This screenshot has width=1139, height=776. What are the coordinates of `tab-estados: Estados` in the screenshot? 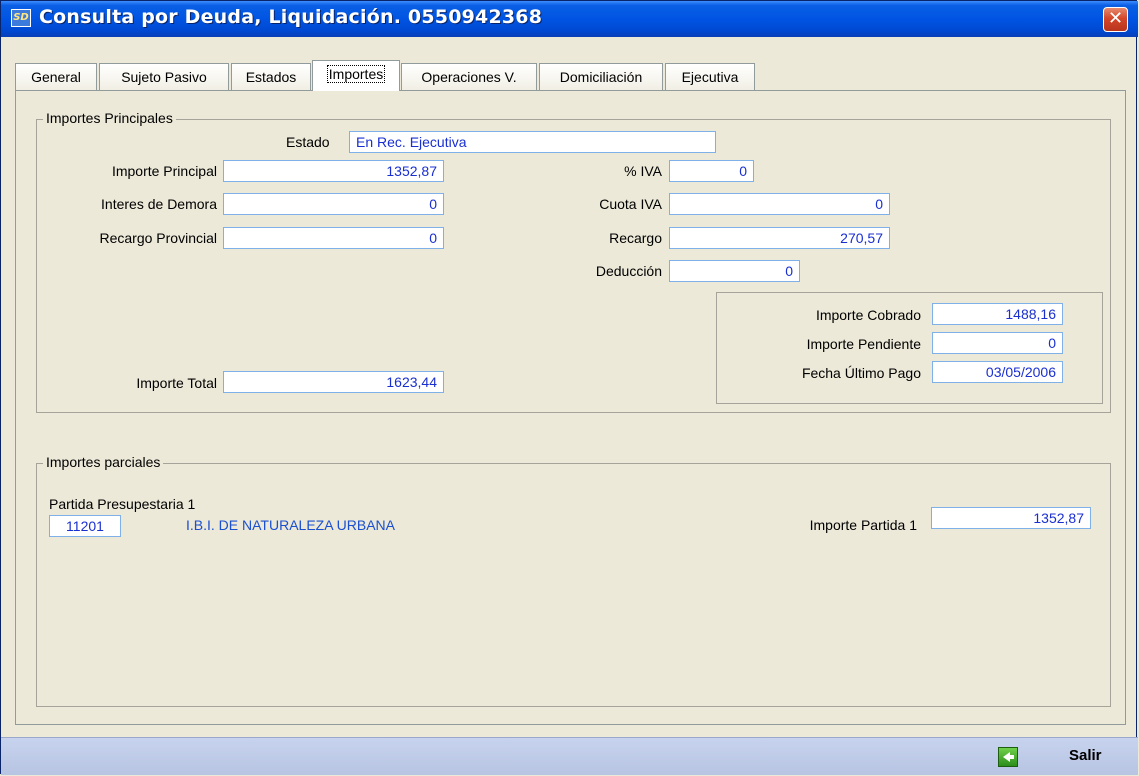 It's located at (271, 76).